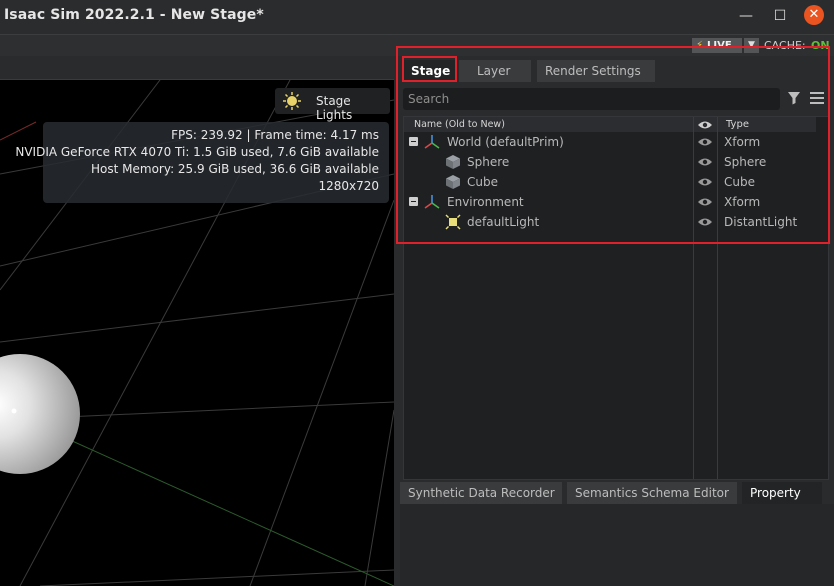 The image size is (834, 586). I want to click on window-title: Isaac Sim 2022.2.1 - New Stage*, so click(134, 15).